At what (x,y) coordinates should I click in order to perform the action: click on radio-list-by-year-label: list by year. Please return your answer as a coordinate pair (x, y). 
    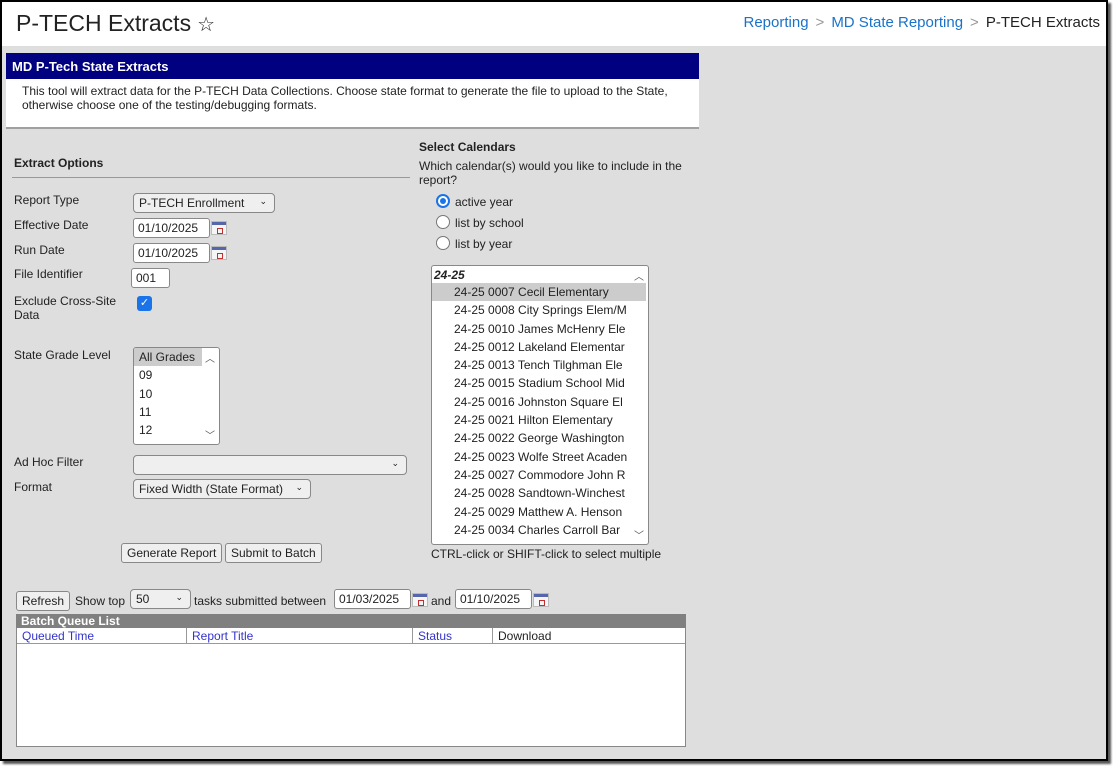
    Looking at the image, I should click on (483, 244).